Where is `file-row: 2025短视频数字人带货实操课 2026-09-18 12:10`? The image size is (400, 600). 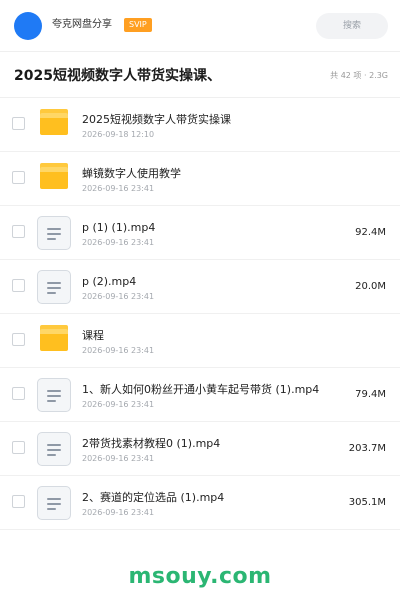 file-row: 2025短视频数字人带货实操课 2026-09-18 12:10 is located at coordinates (200, 125).